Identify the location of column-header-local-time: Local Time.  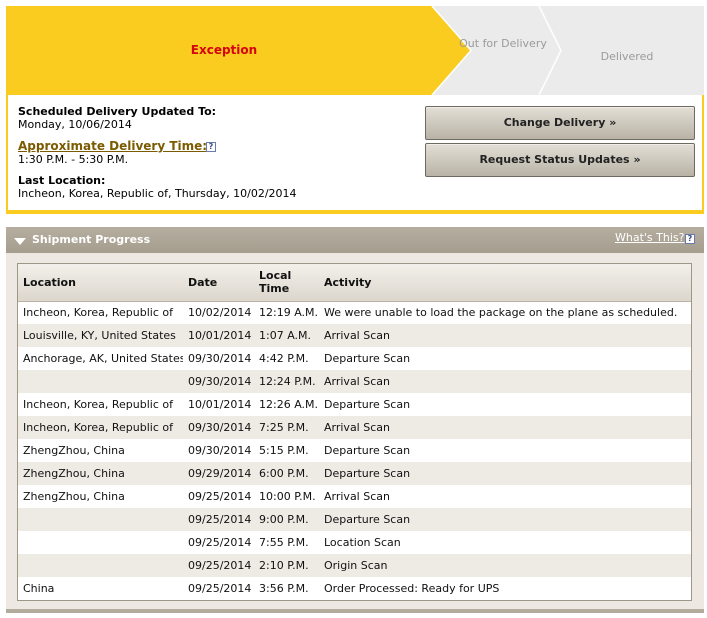
(286, 283).